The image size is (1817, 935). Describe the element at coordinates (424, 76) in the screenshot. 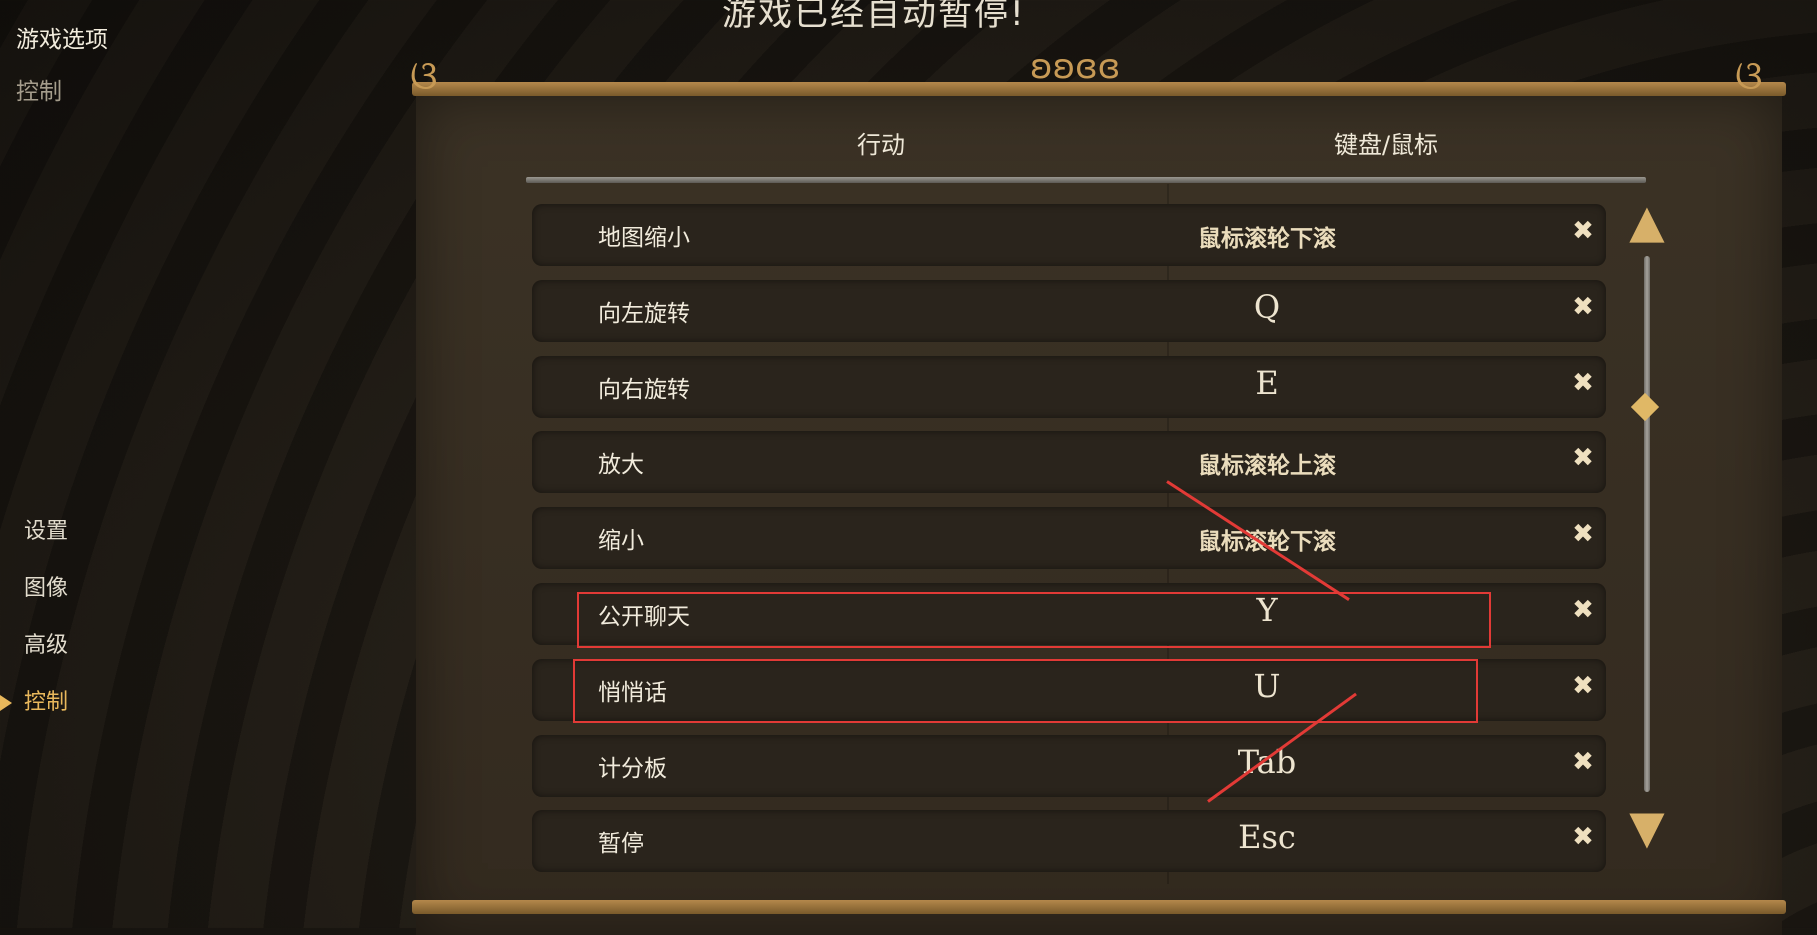

I see `ornament-left-icon: ଓ` at that location.